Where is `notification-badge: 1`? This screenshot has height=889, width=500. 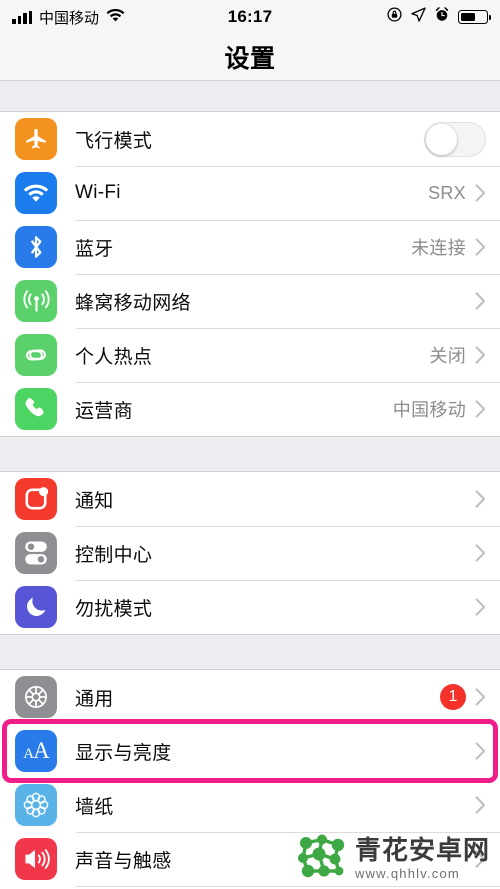
notification-badge: 1 is located at coordinates (453, 697).